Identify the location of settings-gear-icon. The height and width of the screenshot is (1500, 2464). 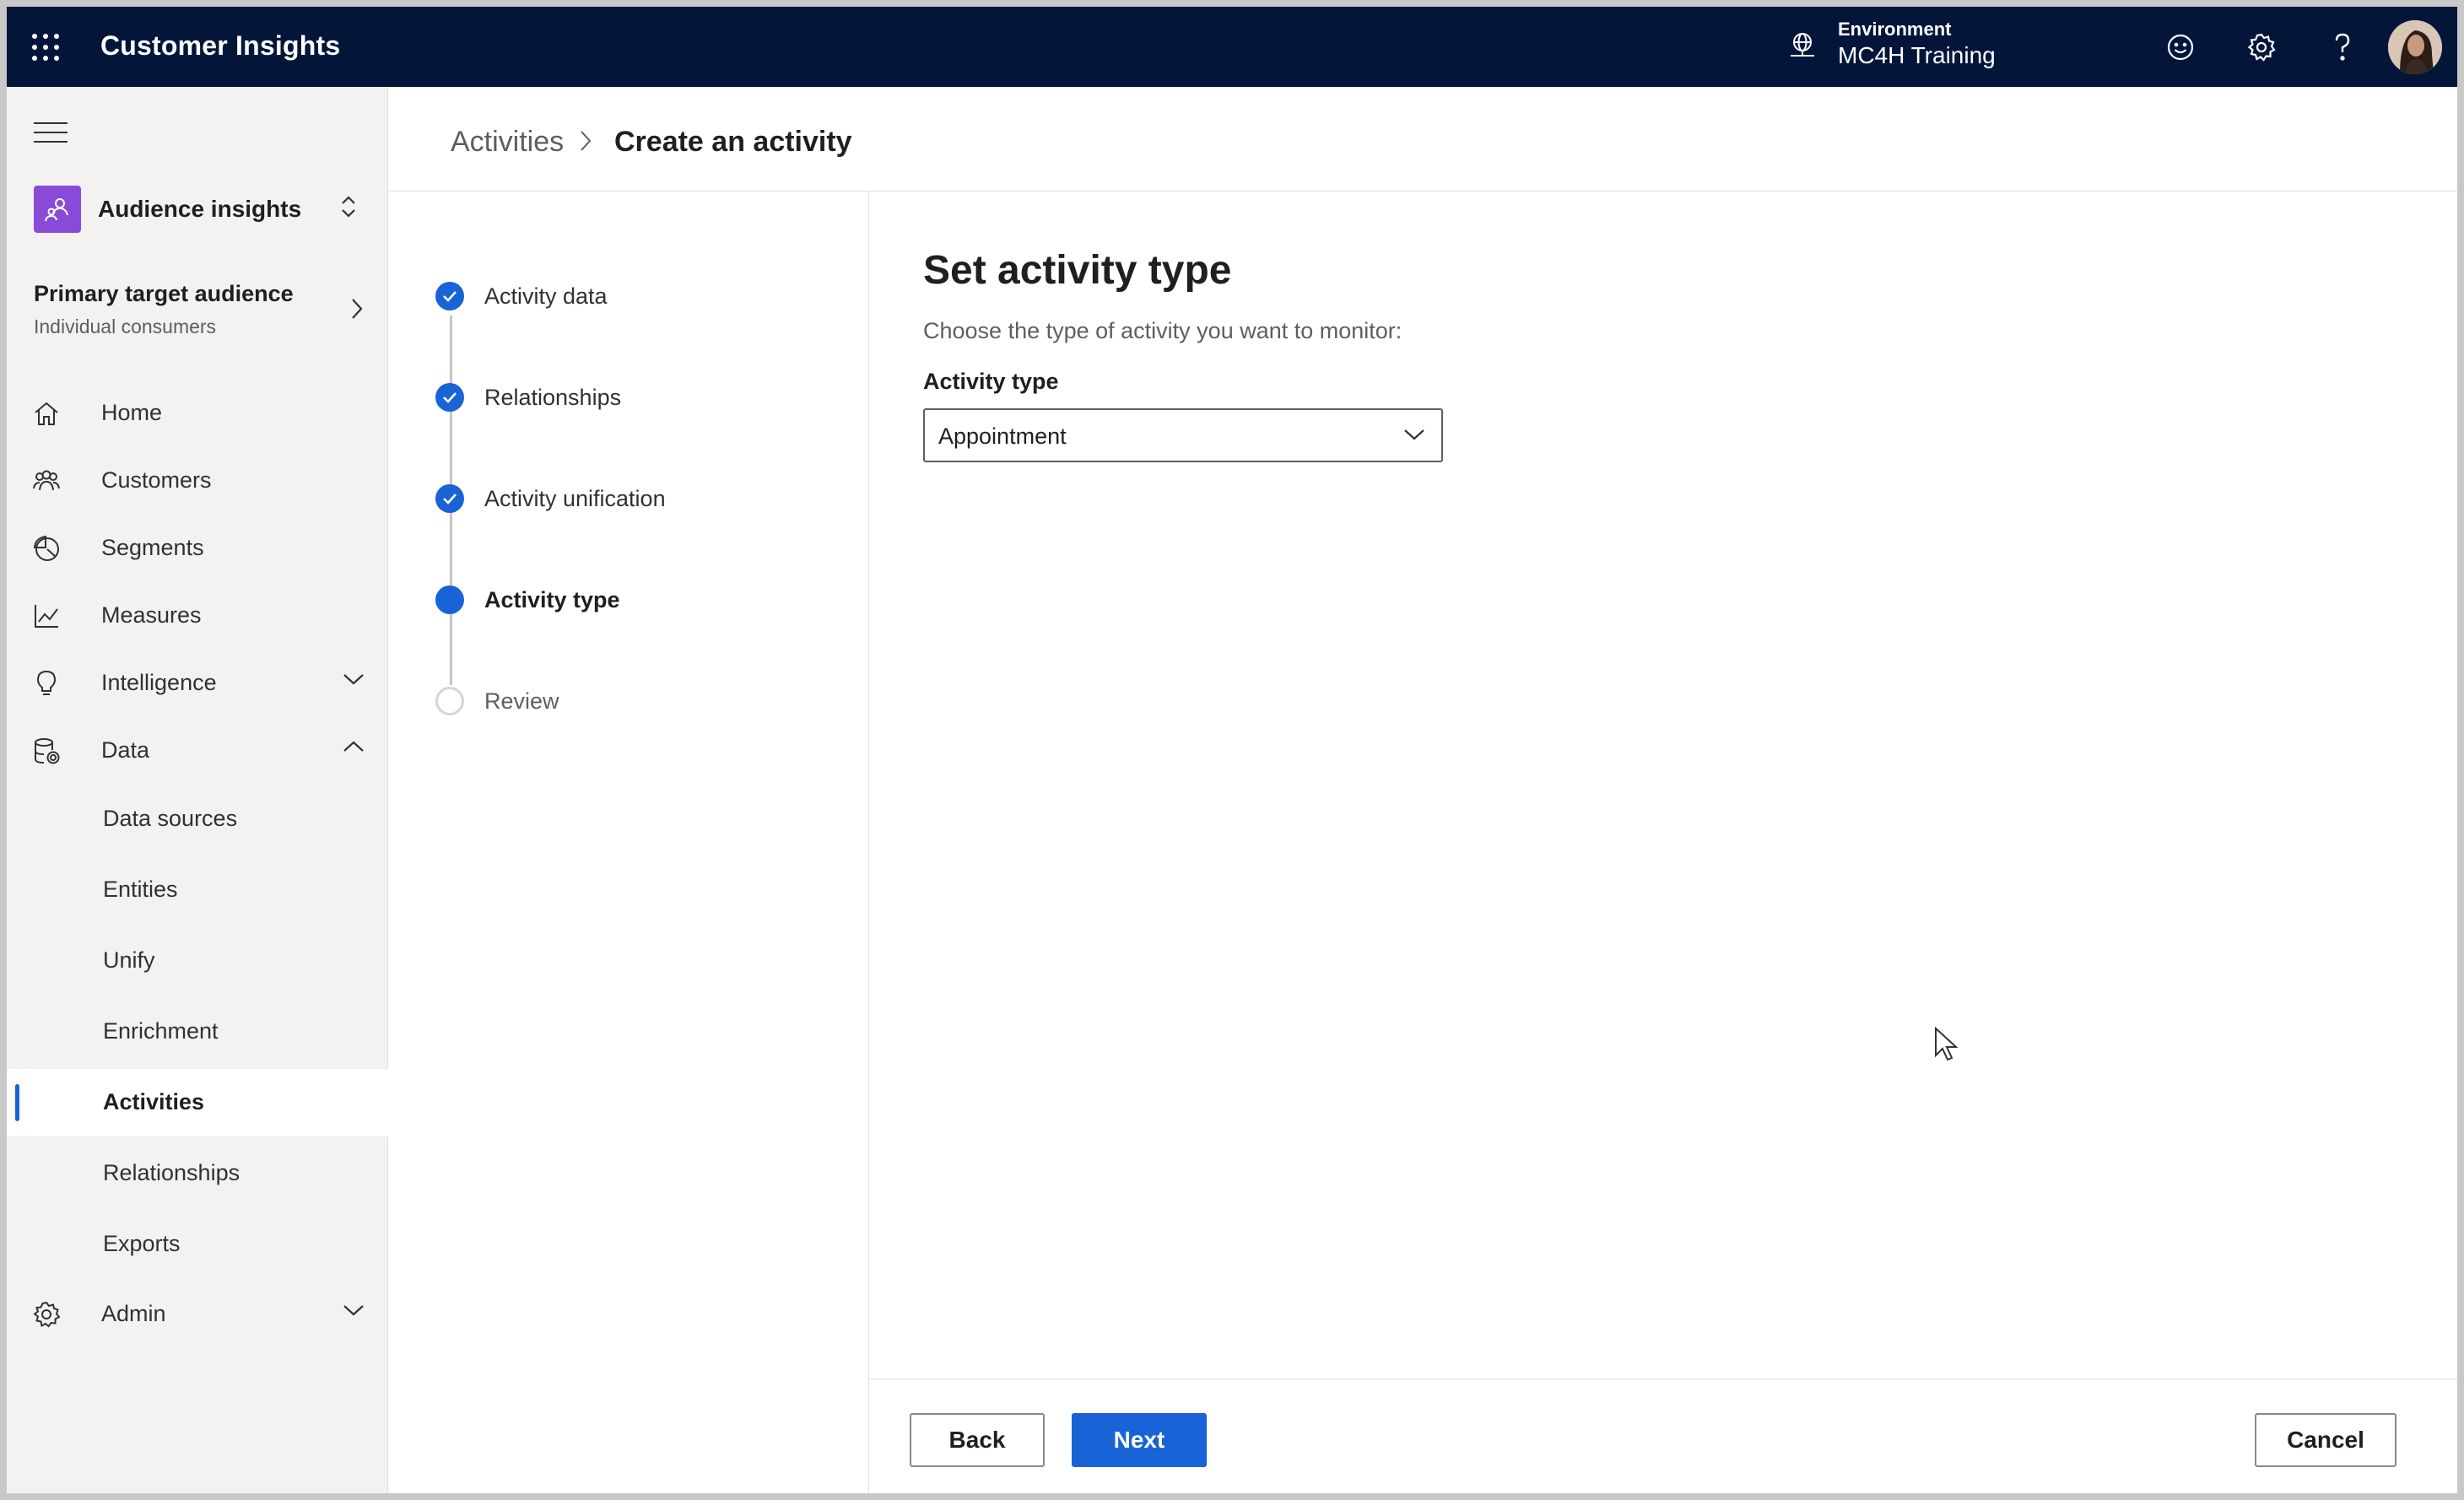
(2261, 47).